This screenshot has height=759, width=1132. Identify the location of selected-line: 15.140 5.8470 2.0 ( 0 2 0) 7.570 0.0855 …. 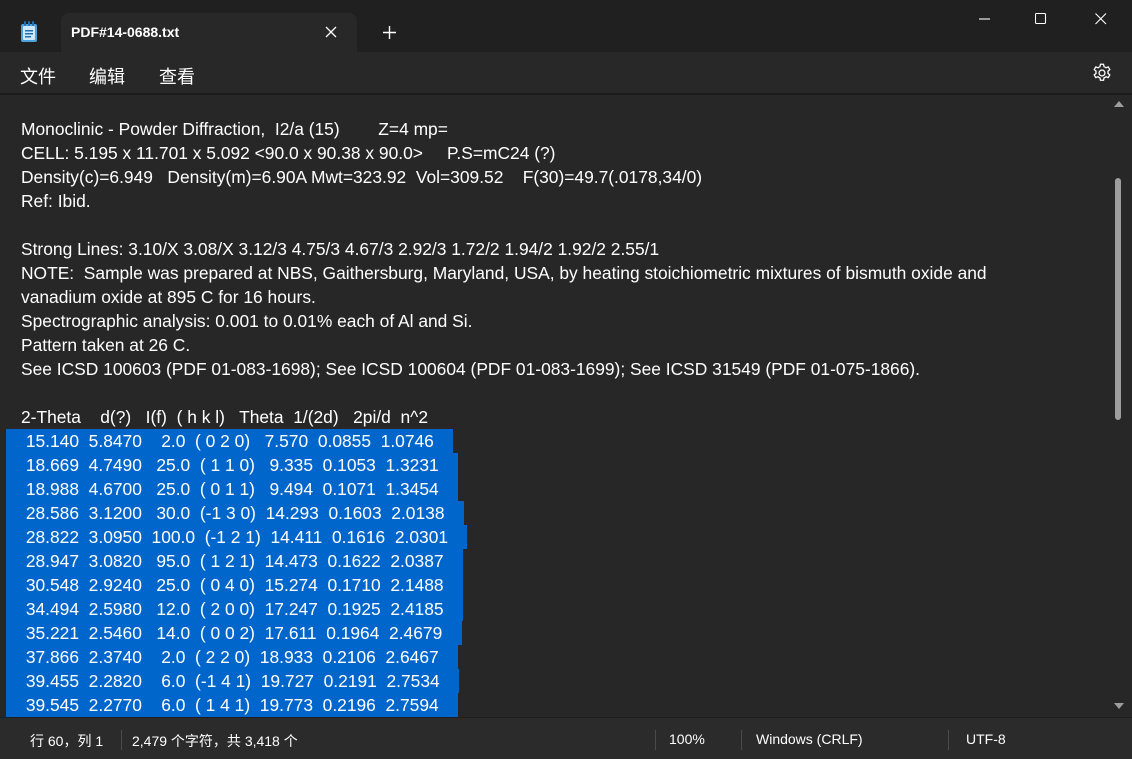
(230, 441).